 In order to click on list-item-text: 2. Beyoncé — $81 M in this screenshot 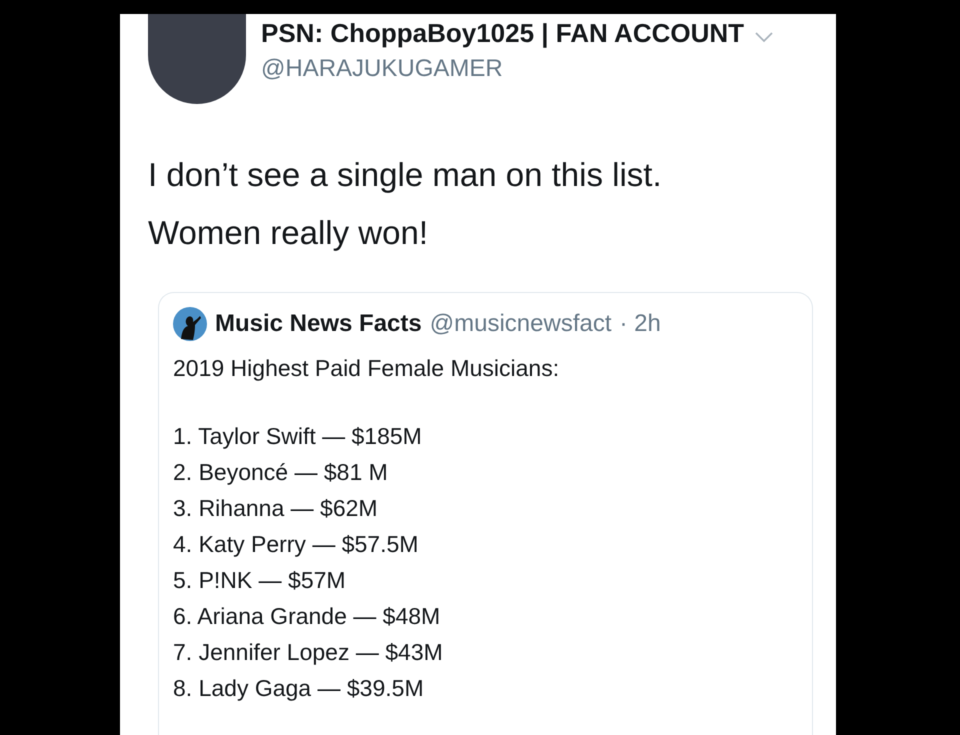, I will do `click(281, 472)`.